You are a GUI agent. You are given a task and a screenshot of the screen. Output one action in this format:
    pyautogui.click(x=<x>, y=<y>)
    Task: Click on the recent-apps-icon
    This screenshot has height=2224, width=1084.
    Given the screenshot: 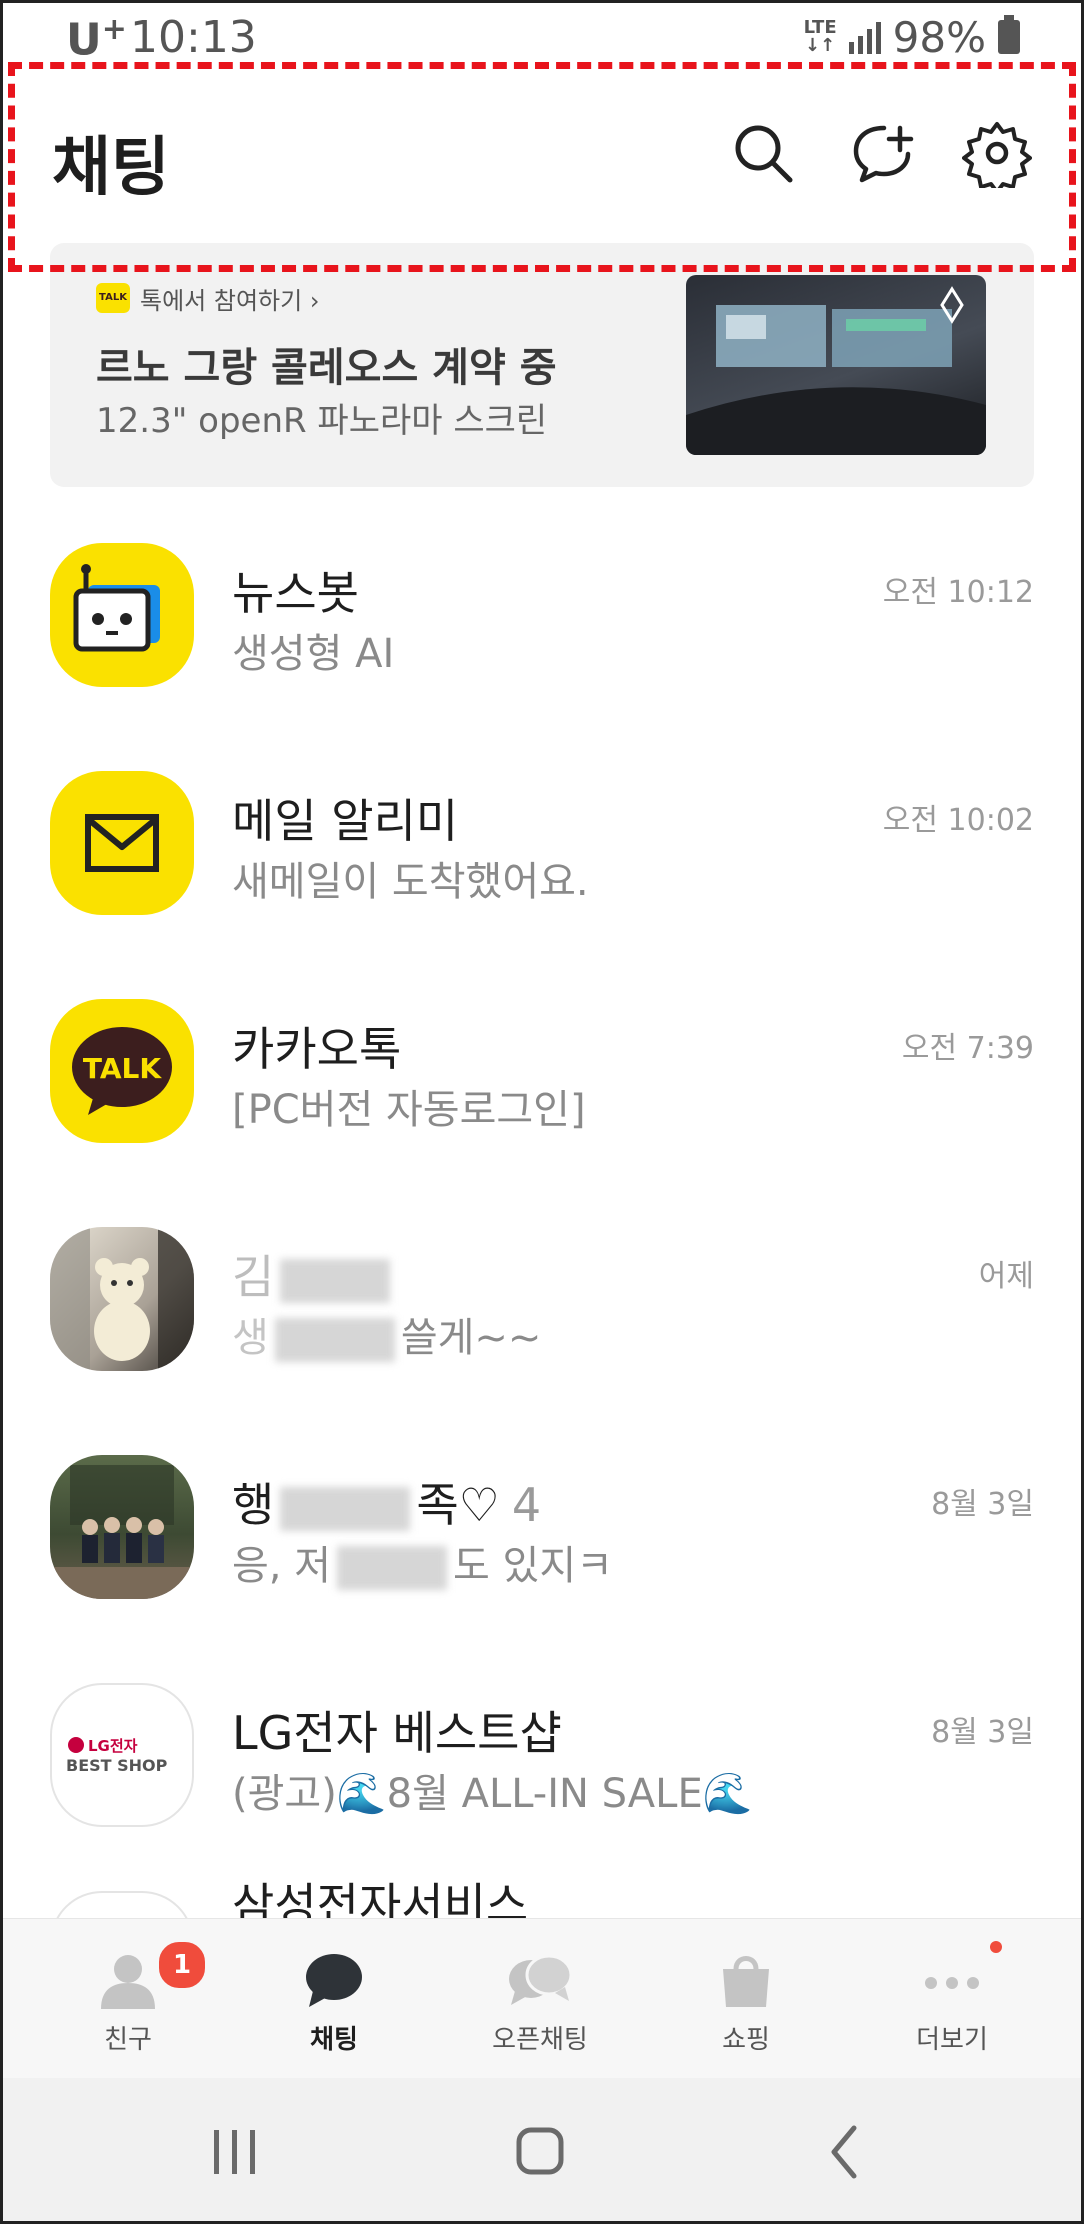 What is the action you would take?
    pyautogui.click(x=235, y=2152)
    